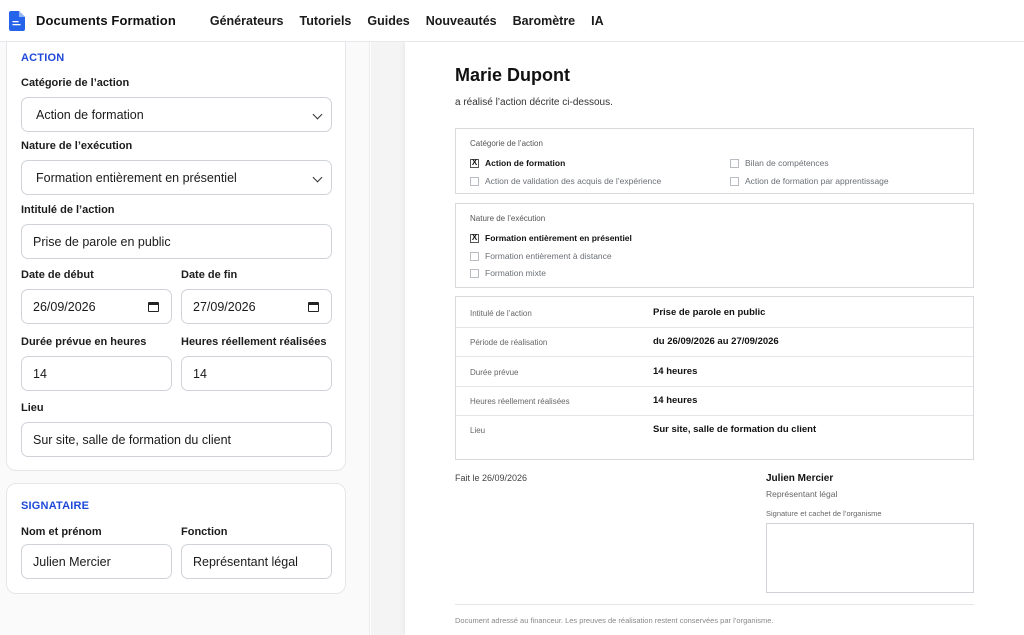  I want to click on checkbox-label: Formation entièrement à distance, so click(548, 256).